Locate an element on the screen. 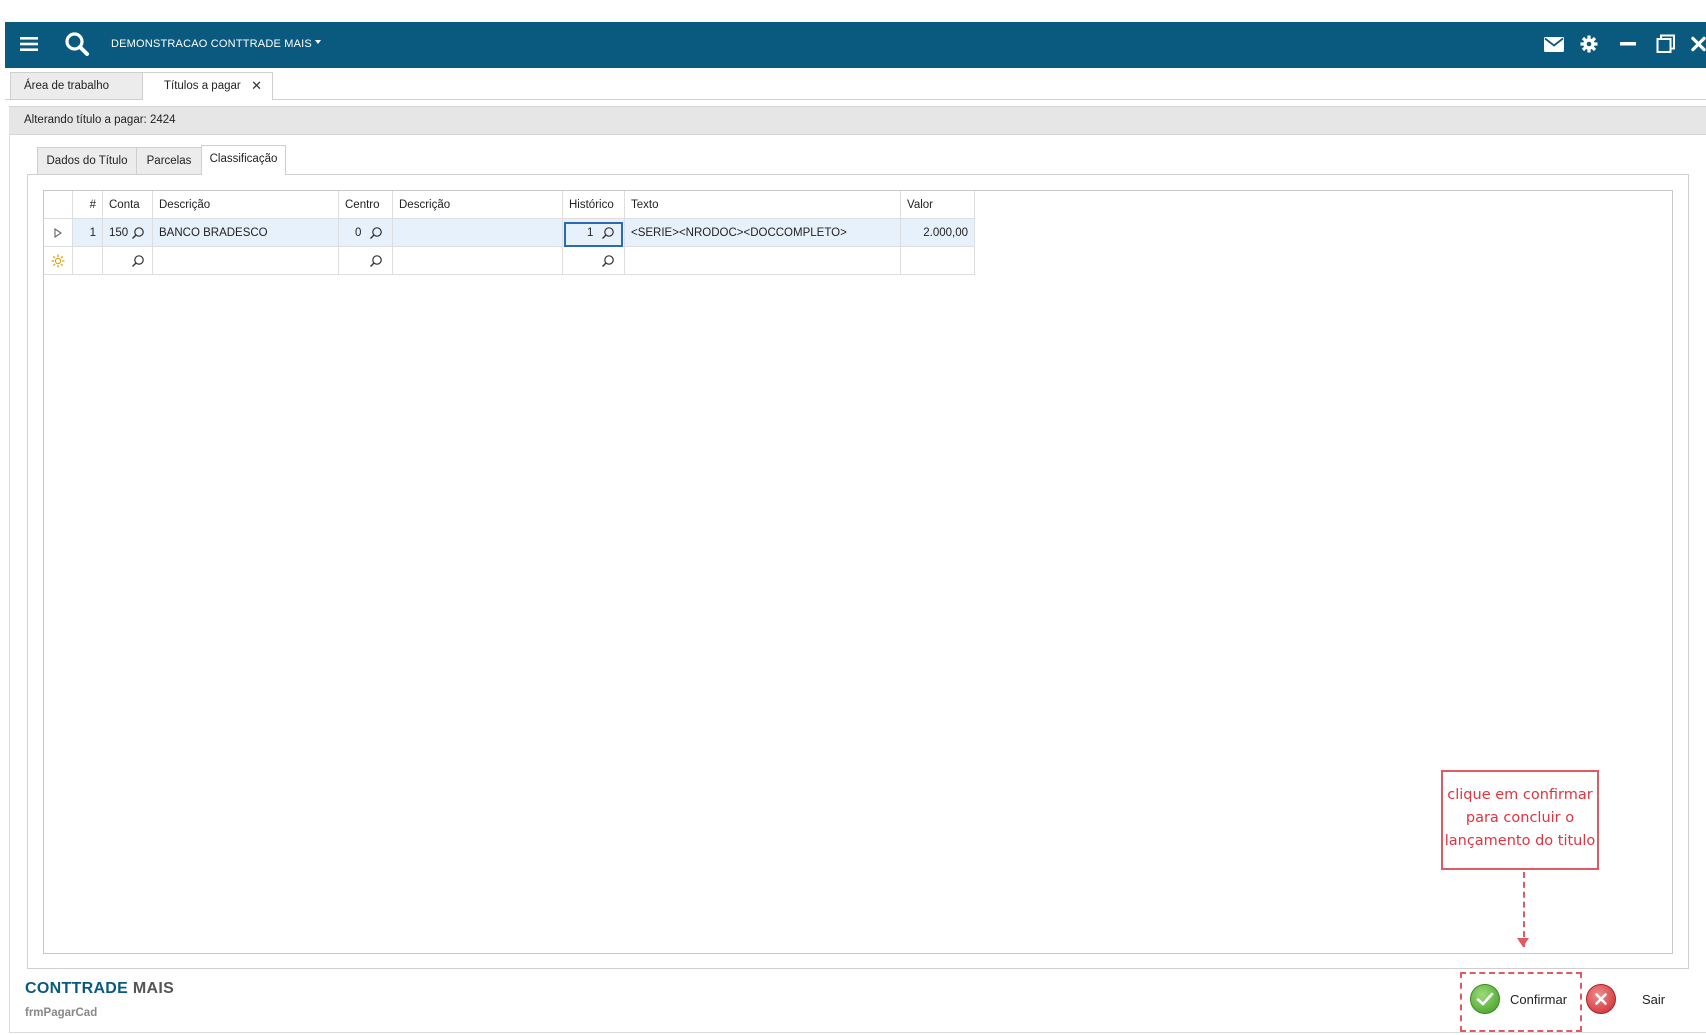 This screenshot has height=1035, width=1706. mail-icon is located at coordinates (1554, 44).